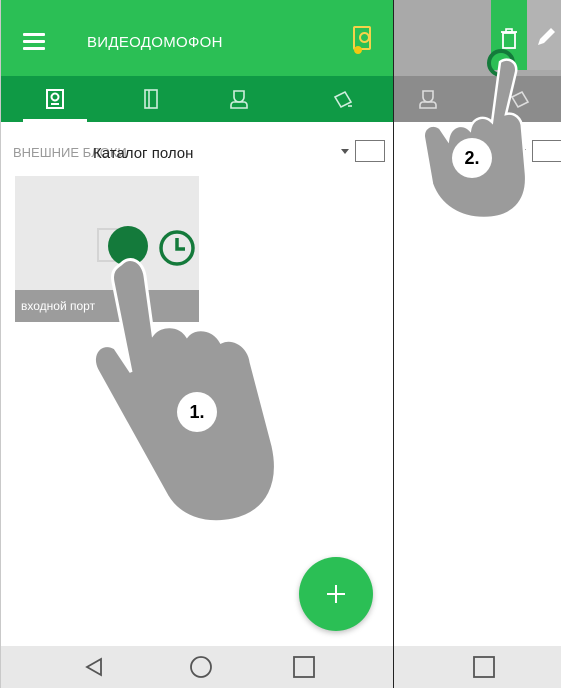 This screenshot has width=561, height=688. I want to click on tab-guard, so click(239, 99).